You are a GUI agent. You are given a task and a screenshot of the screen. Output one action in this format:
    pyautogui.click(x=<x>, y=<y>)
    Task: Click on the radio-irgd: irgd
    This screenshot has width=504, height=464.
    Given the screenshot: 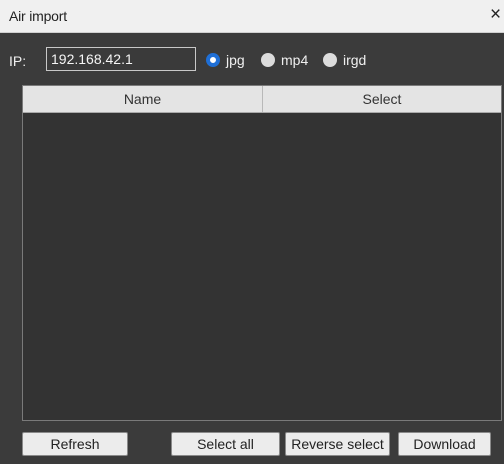 What is the action you would take?
    pyautogui.click(x=344, y=60)
    